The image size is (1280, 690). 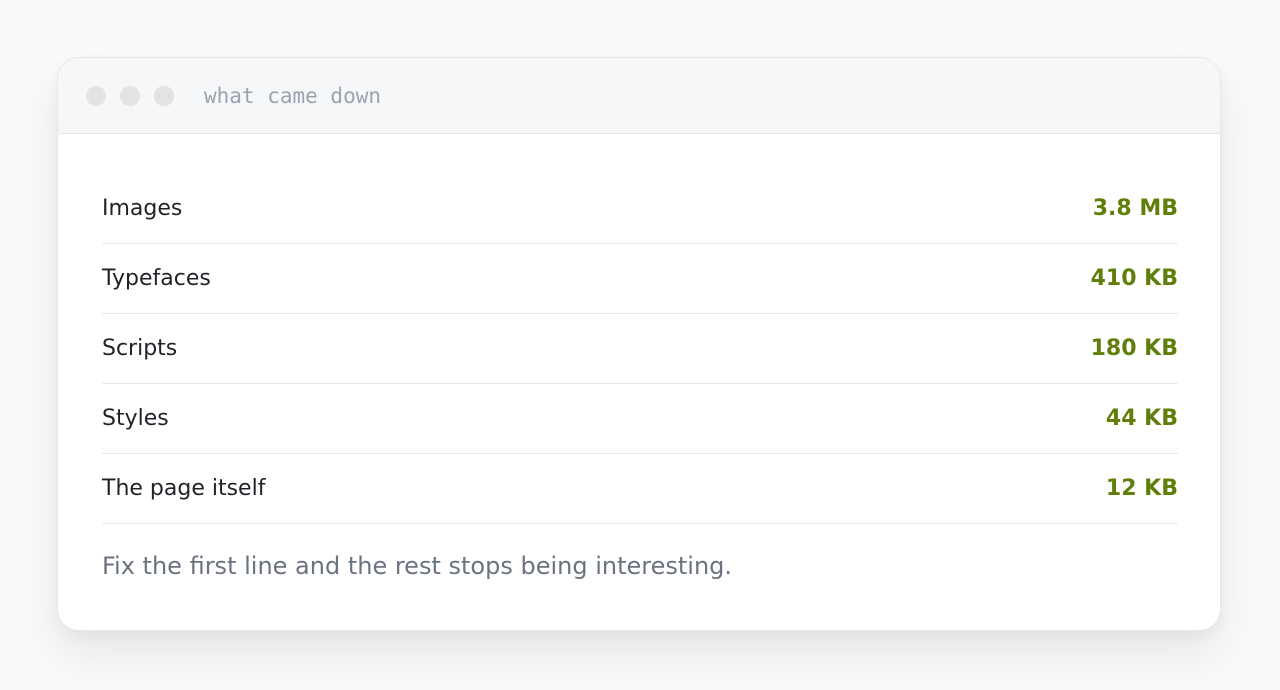 I want to click on resource-size: 3.8 MB, so click(x=1135, y=208).